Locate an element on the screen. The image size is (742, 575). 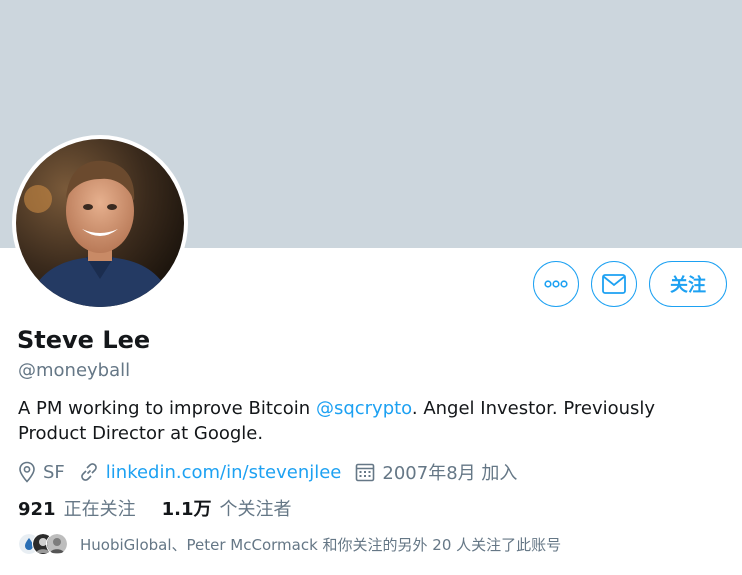
bio-text-start: A PM working to improve Bitcoin is located at coordinates (167, 408).